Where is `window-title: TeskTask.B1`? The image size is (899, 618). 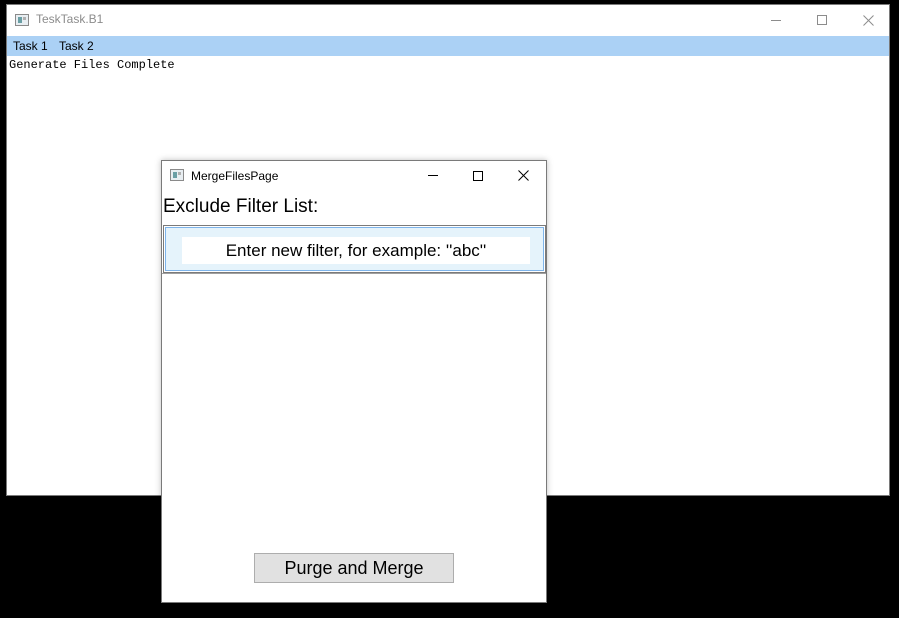 window-title: TeskTask.B1 is located at coordinates (70, 19).